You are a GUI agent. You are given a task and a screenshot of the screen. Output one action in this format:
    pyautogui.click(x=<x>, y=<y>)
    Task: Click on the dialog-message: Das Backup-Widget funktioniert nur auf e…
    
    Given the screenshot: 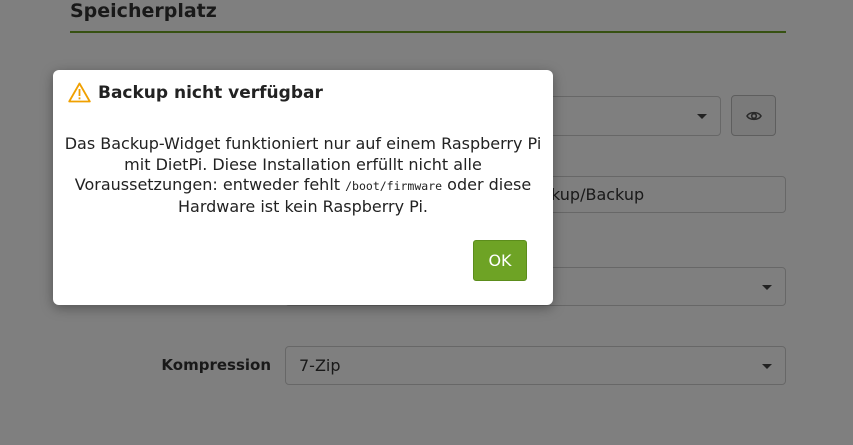 What is the action you would take?
    pyautogui.click(x=303, y=175)
    